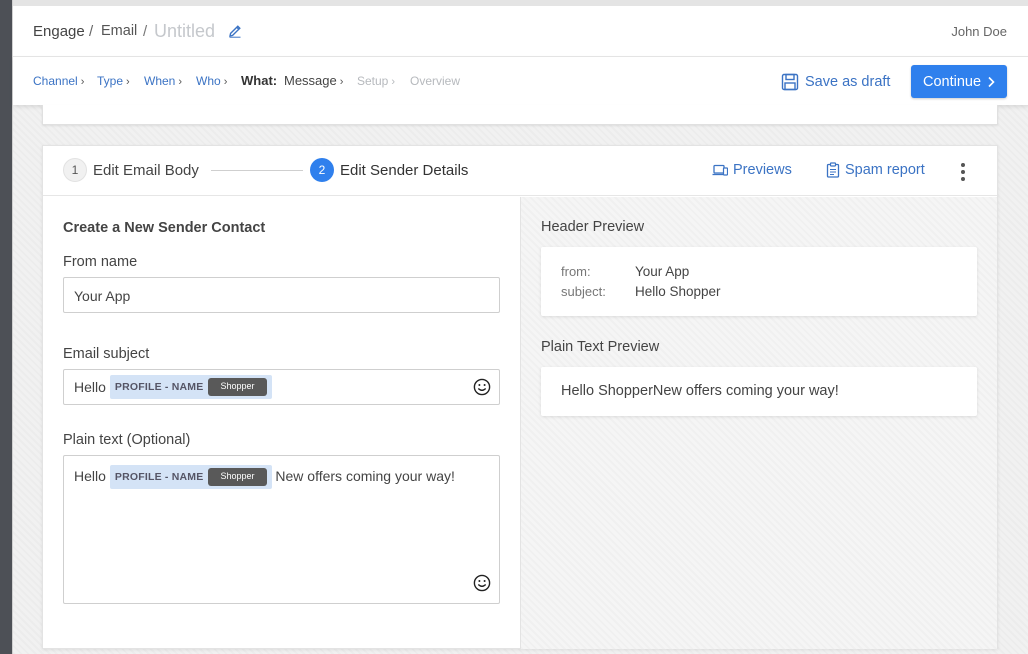 Image resolution: width=1028 pixels, height=654 pixels. Describe the element at coordinates (100, 262) in the screenshot. I see `from-name-label: From name` at that location.